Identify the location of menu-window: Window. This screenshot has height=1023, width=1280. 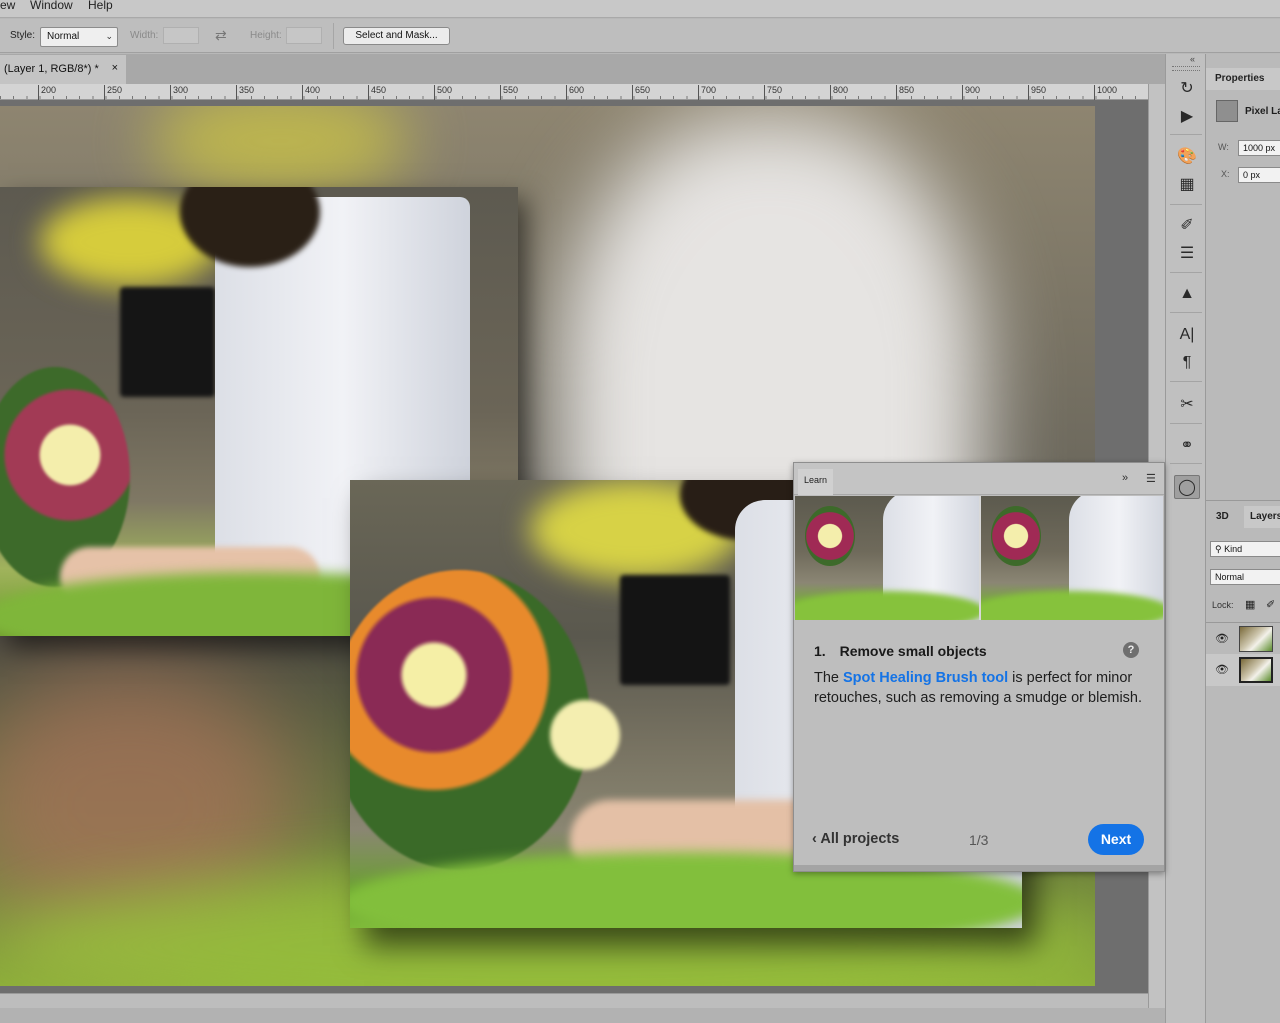
(51, 5).